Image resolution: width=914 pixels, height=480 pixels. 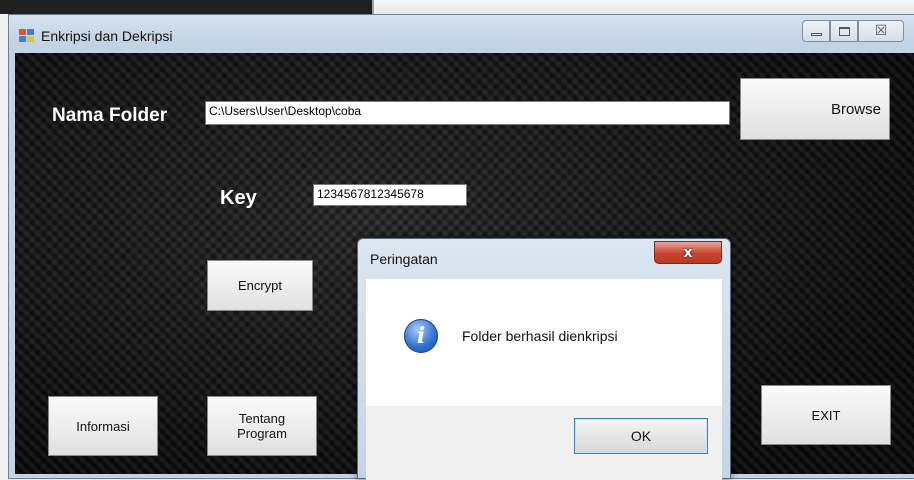 I want to click on title-bar: Enkripsi dan Dekripsi ☒, so click(x=461, y=34).